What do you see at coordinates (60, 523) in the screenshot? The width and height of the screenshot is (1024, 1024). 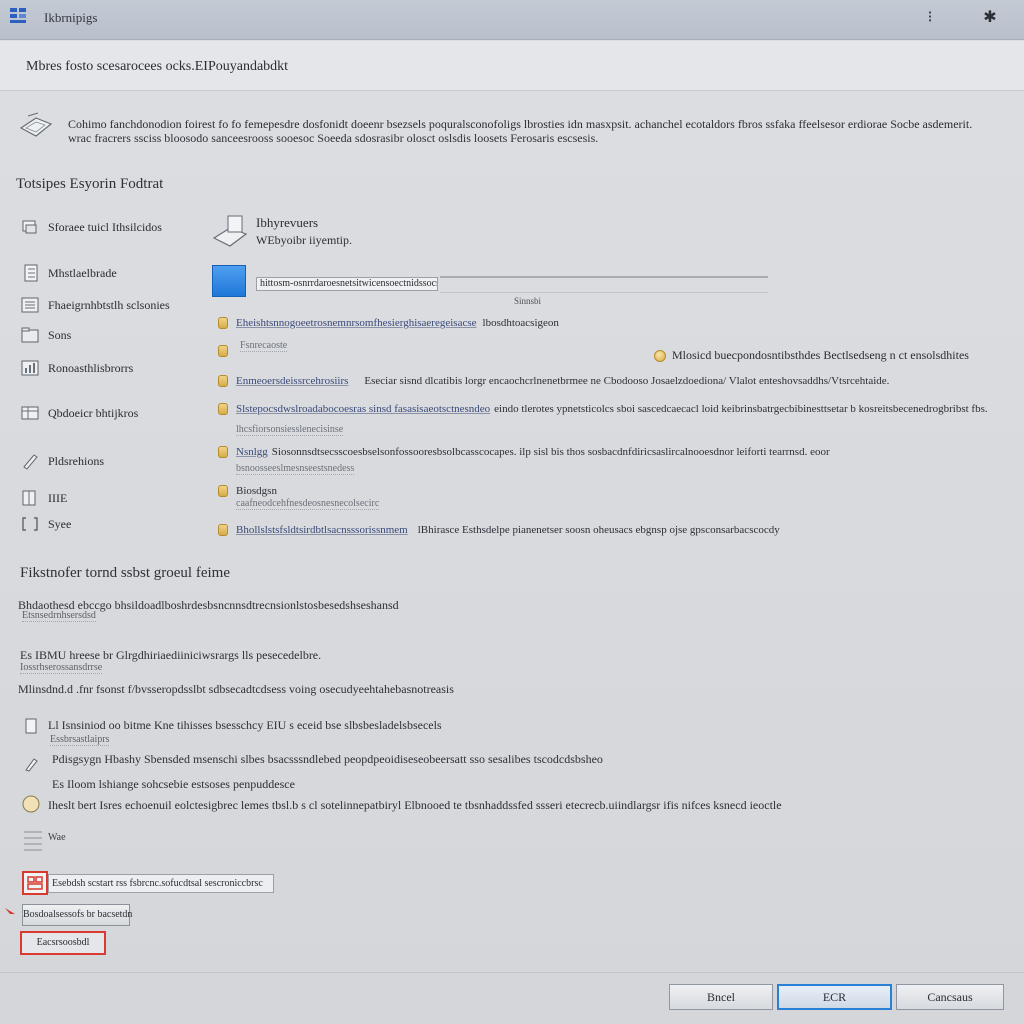 I see `nav-item-label: Syee` at bounding box center [60, 523].